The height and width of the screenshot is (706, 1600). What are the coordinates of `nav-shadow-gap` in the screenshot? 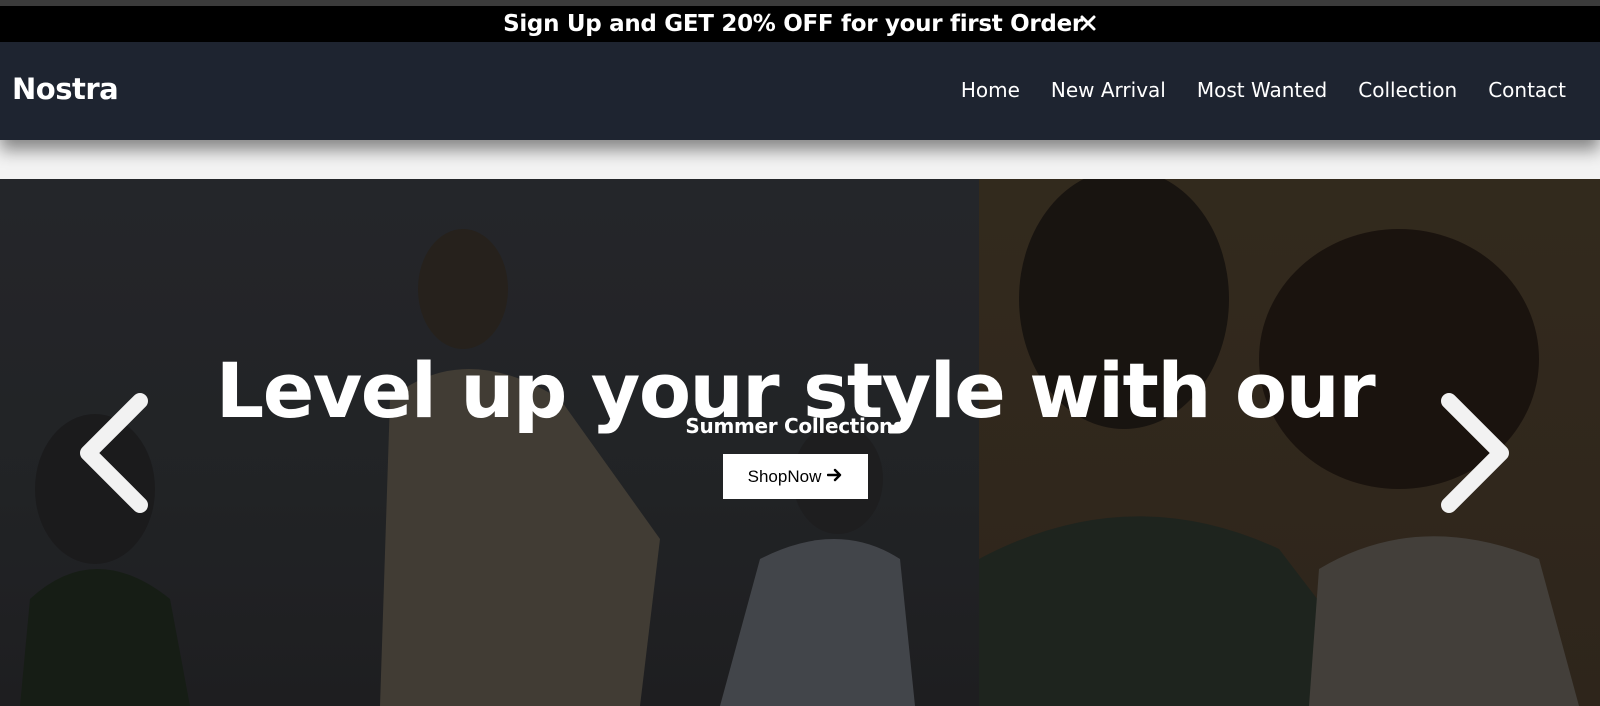 It's located at (800, 159).